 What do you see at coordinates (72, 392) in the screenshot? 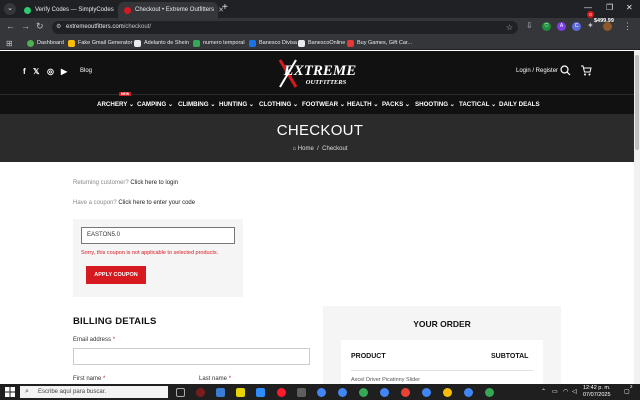
I see `search-placeholder: Escribe aquí para buscar.` at bounding box center [72, 392].